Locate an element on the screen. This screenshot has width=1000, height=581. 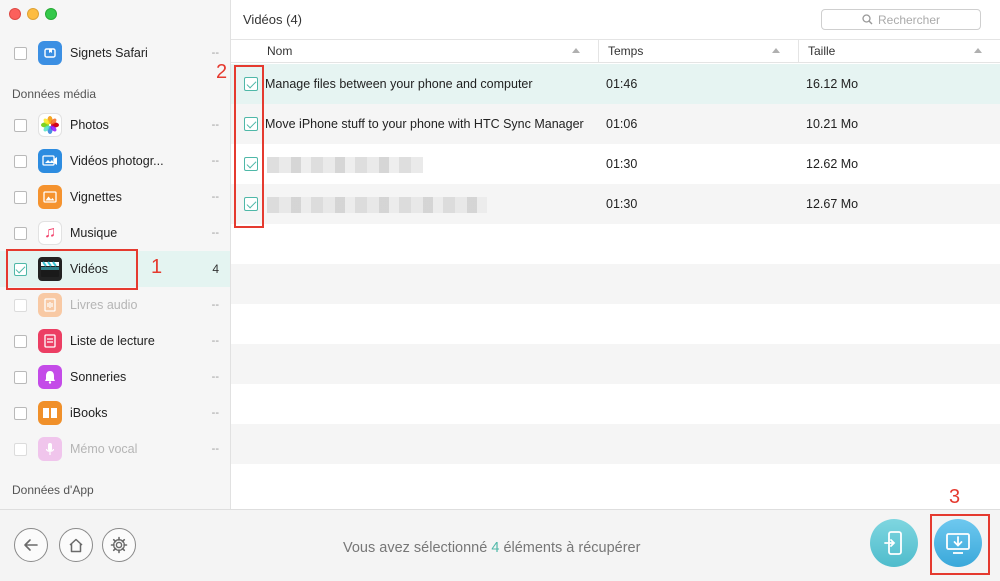
gear-icon is located at coordinates (119, 545).